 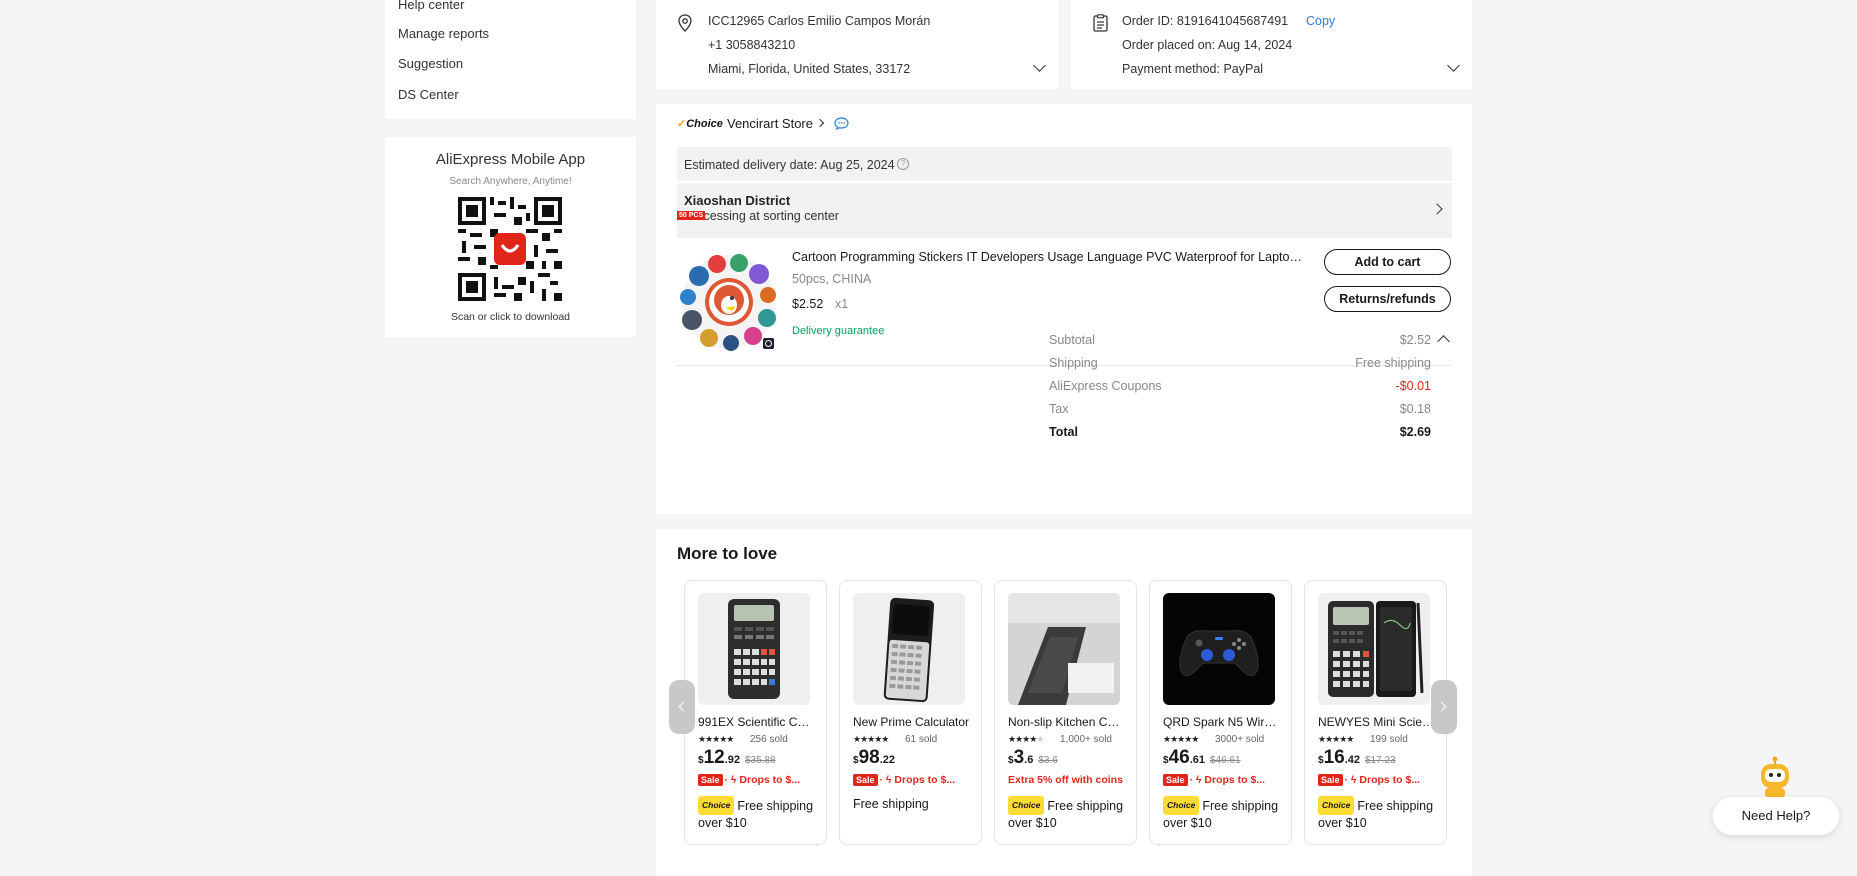 I want to click on product-variant: 50pcs, CHINA, so click(x=832, y=279).